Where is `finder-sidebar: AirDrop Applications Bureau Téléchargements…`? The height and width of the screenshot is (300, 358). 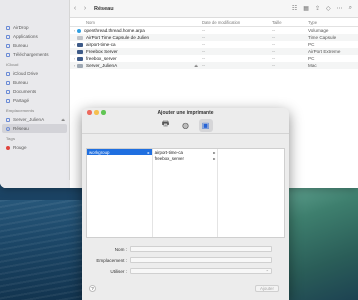 finder-sidebar: AirDrop Applications Bureau Téléchargements… is located at coordinates (35, 94).